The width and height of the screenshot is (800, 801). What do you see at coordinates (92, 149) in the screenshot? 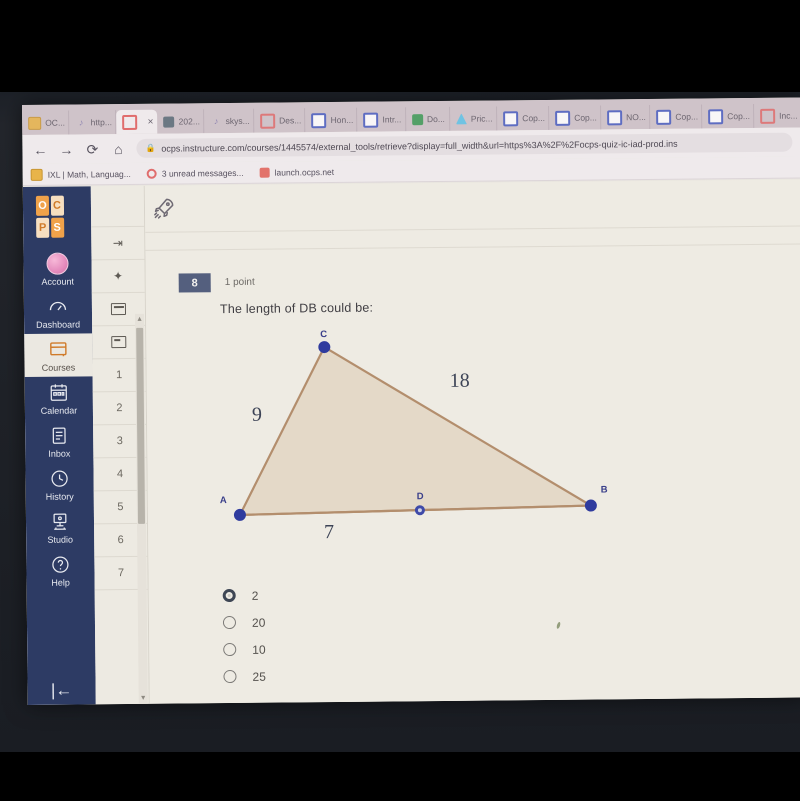
I see `reload-button: ⟳` at bounding box center [92, 149].